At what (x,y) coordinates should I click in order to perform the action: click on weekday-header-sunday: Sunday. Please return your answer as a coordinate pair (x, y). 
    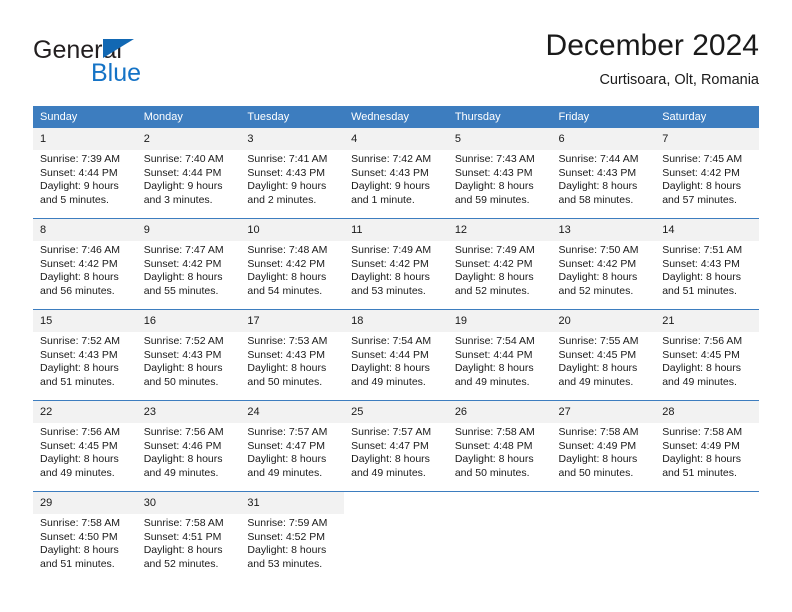
    Looking at the image, I should click on (85, 117).